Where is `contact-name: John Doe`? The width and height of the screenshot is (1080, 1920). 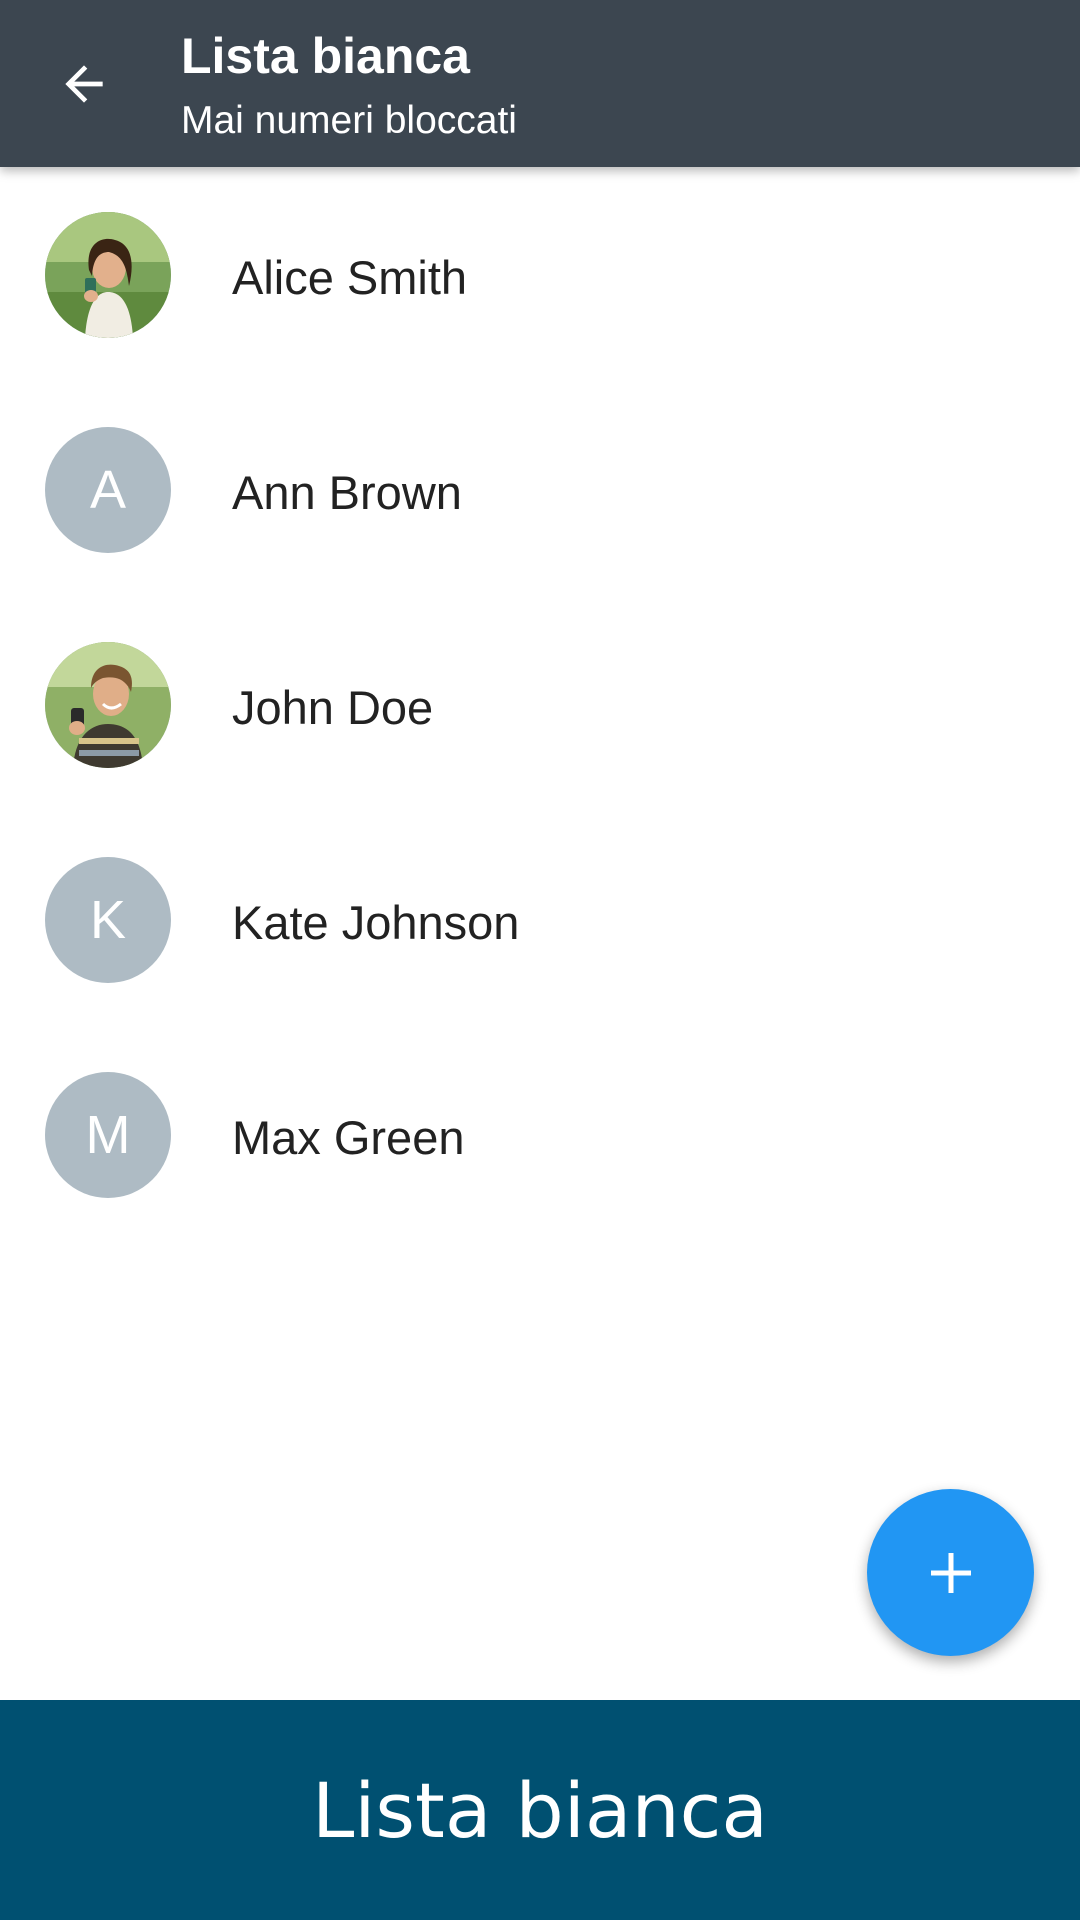 contact-name: John Doe is located at coordinates (333, 707).